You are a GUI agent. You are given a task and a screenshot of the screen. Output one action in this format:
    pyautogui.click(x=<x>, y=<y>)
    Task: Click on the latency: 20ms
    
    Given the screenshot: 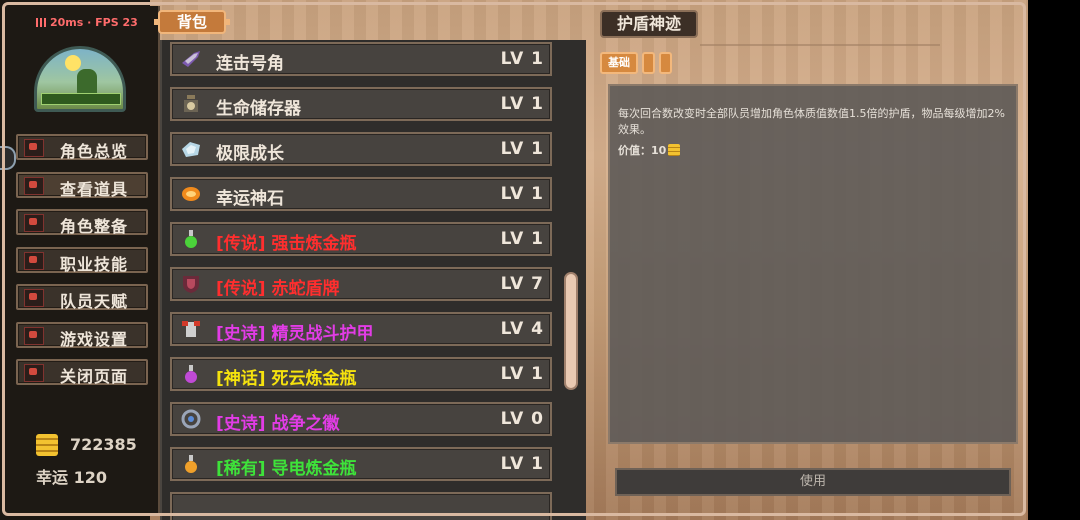 What is the action you would take?
    pyautogui.click(x=67, y=22)
    